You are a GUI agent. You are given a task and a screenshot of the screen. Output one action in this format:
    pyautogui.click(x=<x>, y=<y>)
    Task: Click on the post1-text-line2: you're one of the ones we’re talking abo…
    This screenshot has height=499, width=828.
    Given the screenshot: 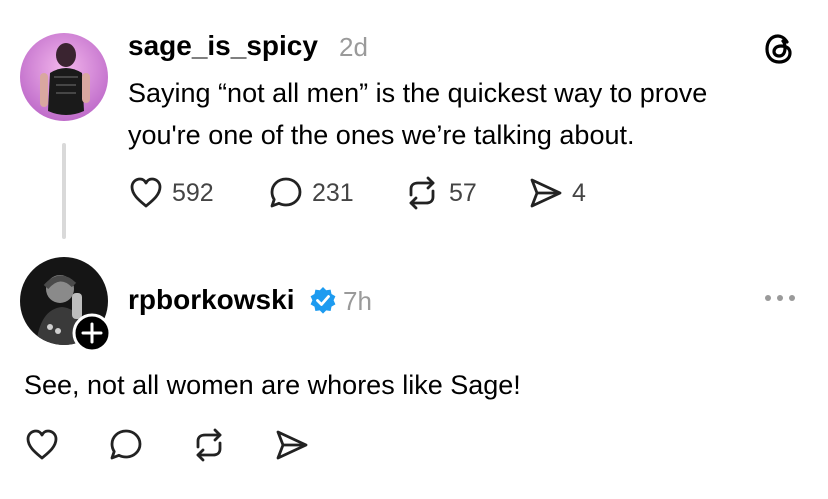 What is the action you would take?
    pyautogui.click(x=381, y=135)
    